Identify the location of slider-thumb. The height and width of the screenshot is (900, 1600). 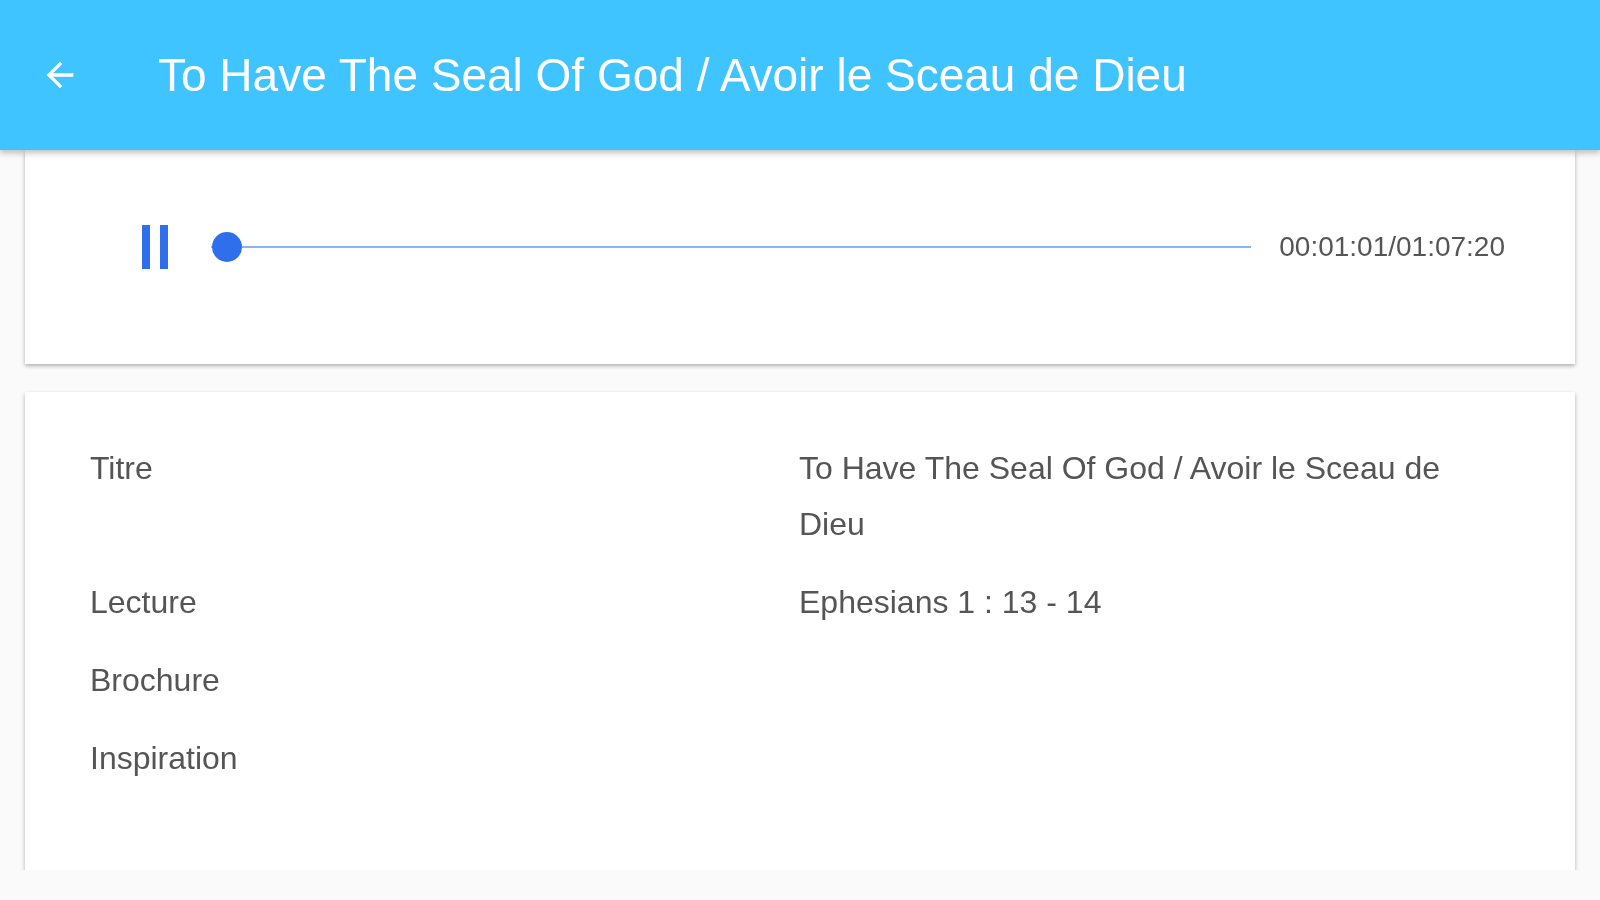
(226, 247).